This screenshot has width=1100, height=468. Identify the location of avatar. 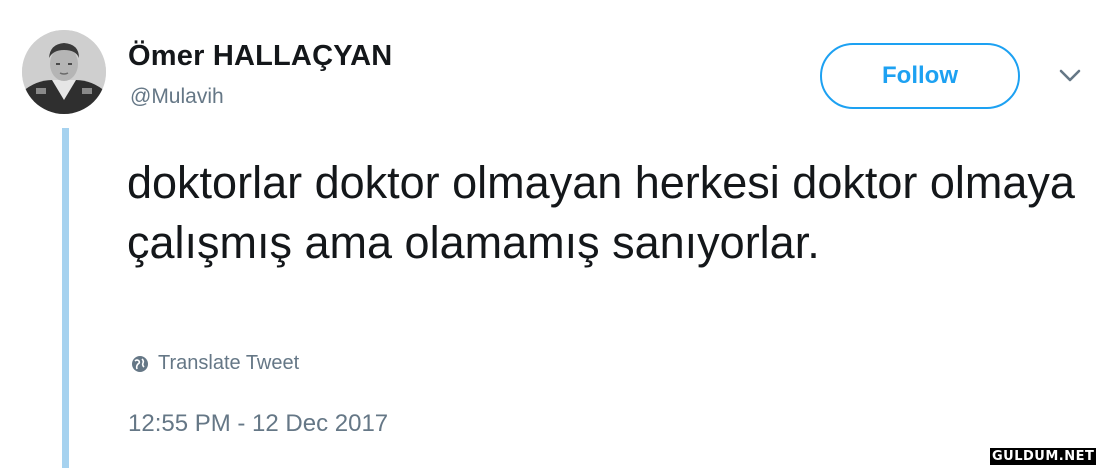
(64, 72).